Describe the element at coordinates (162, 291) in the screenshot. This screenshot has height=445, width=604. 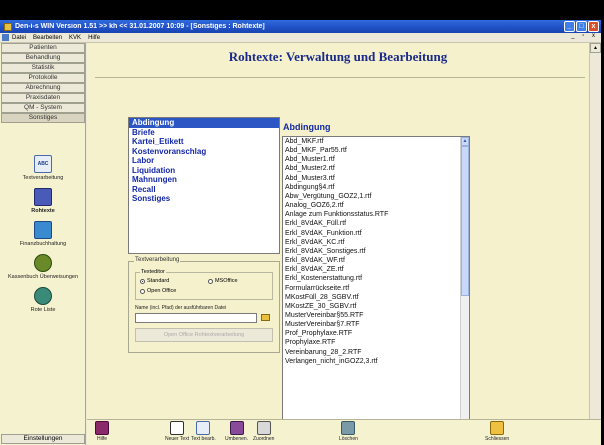
I see `radio-label: Open Office` at that location.